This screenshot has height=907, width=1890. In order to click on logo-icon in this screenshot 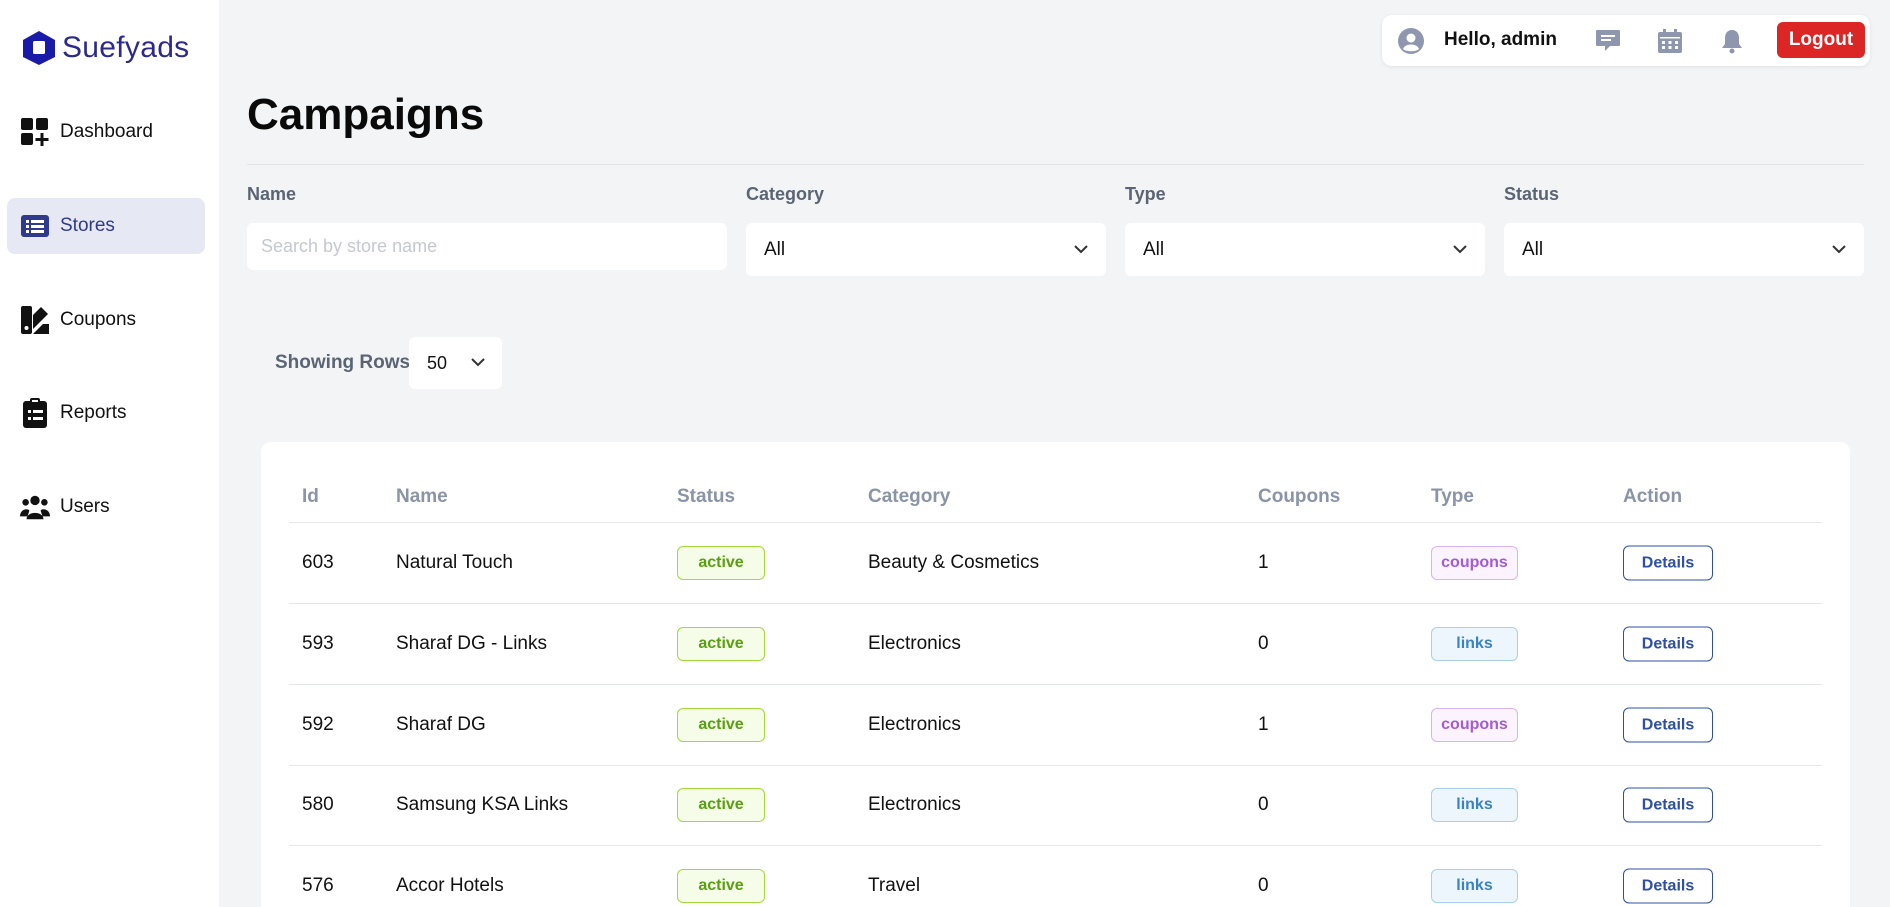, I will do `click(39, 48)`.